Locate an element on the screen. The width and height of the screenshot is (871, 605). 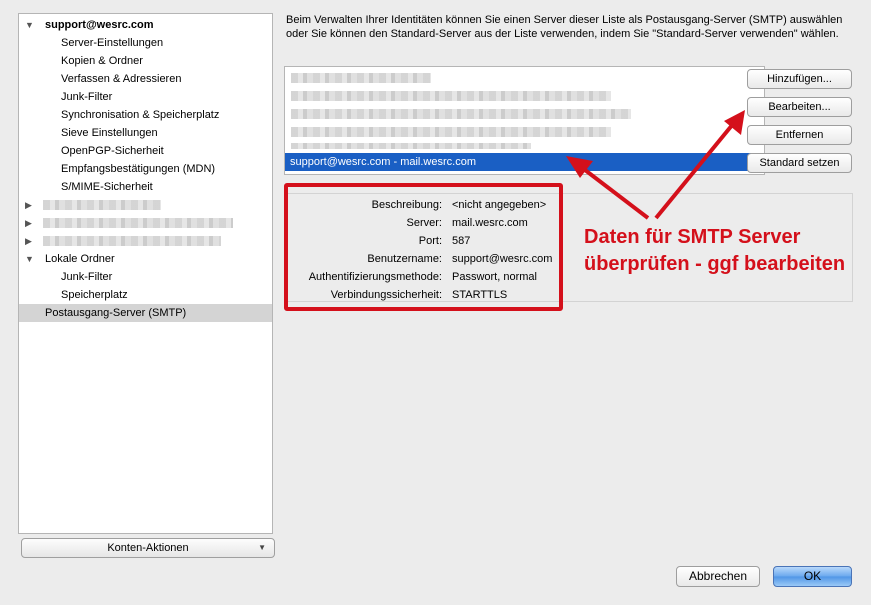
tree-item-label: Empfangsbestätigungen (MDN) is located at coordinates (138, 169).